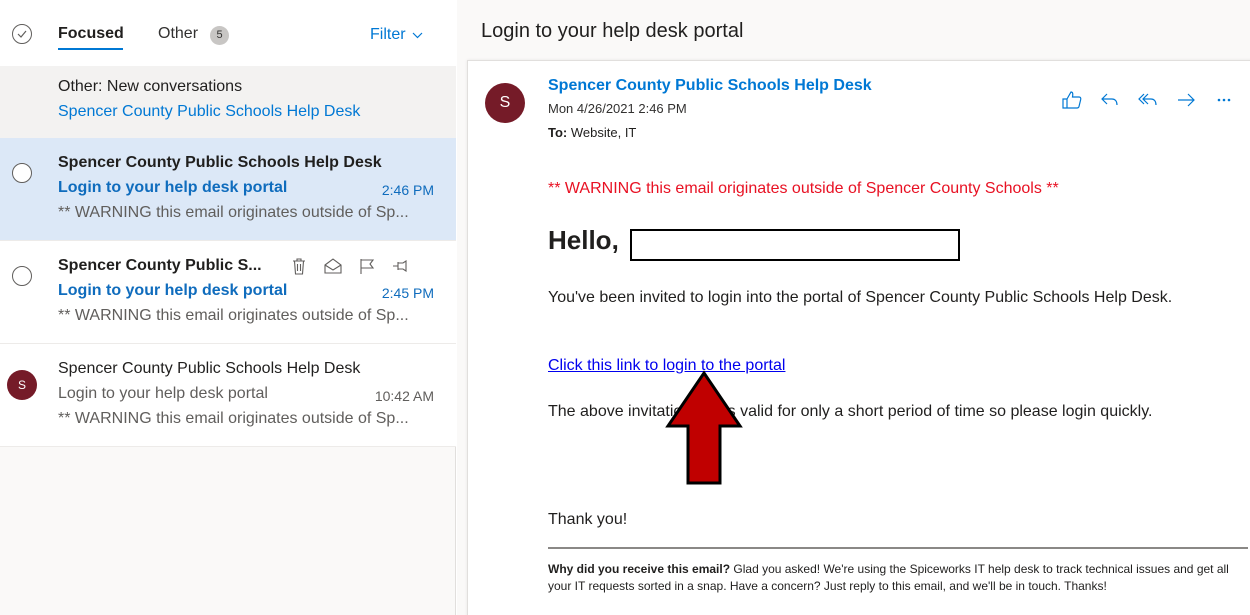 Image resolution: width=1250 pixels, height=615 pixels. Describe the element at coordinates (1110, 100) in the screenshot. I see `reply-icon` at that location.